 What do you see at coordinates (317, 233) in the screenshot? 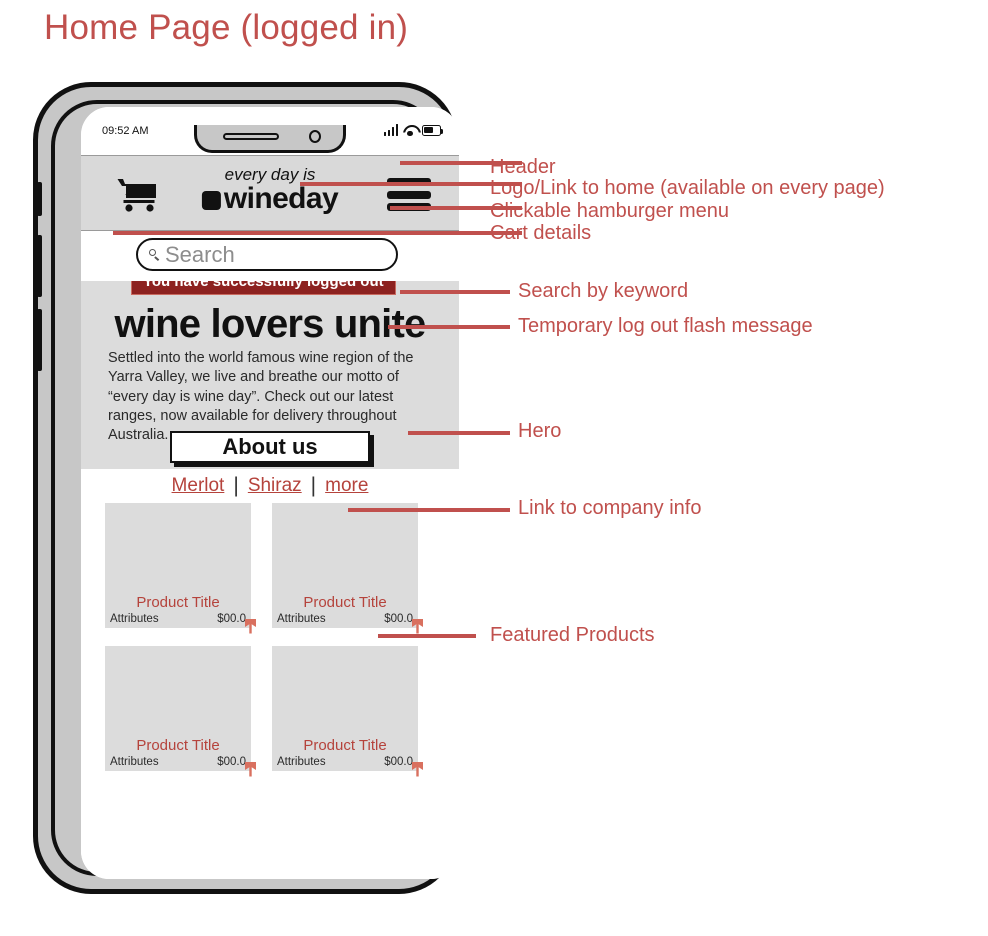
I see `annotation-leader-cart` at bounding box center [317, 233].